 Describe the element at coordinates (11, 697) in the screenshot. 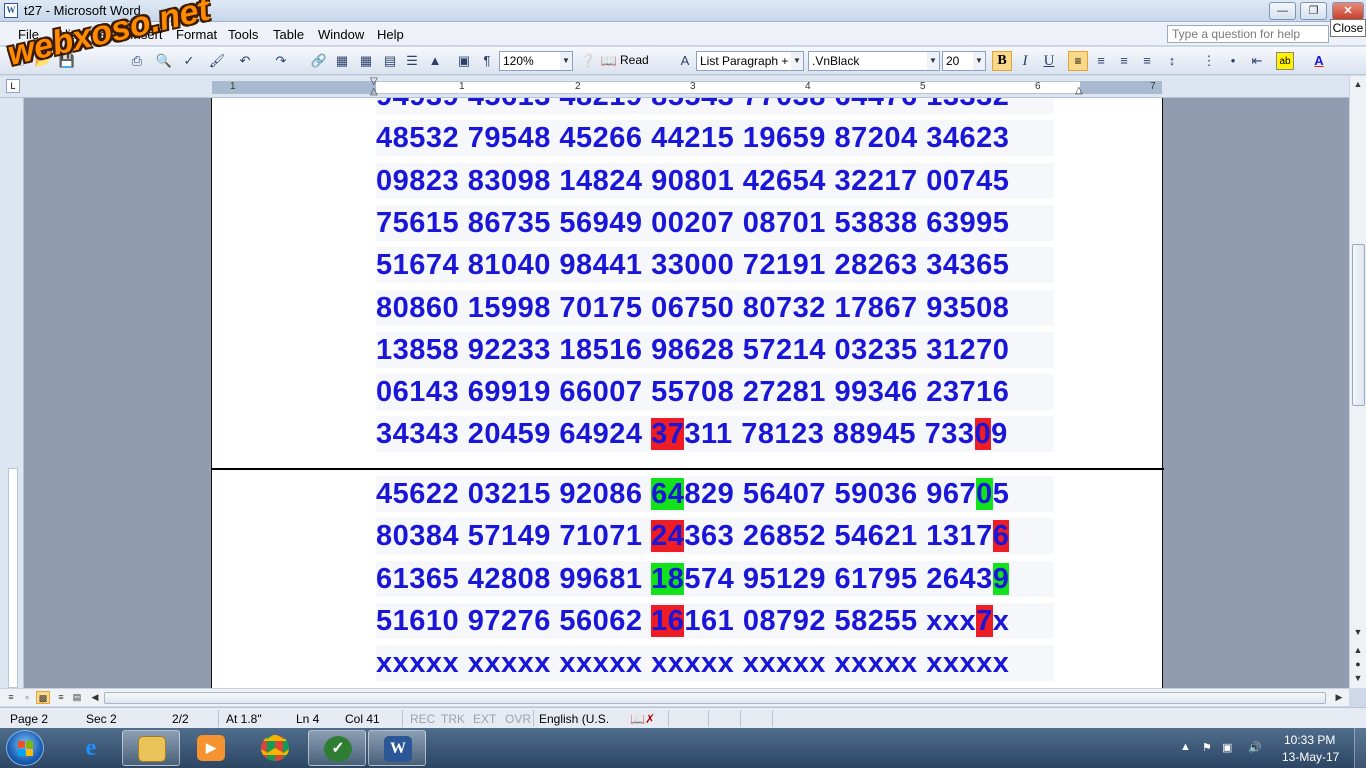

I see `normal-view-icon: ≡` at that location.